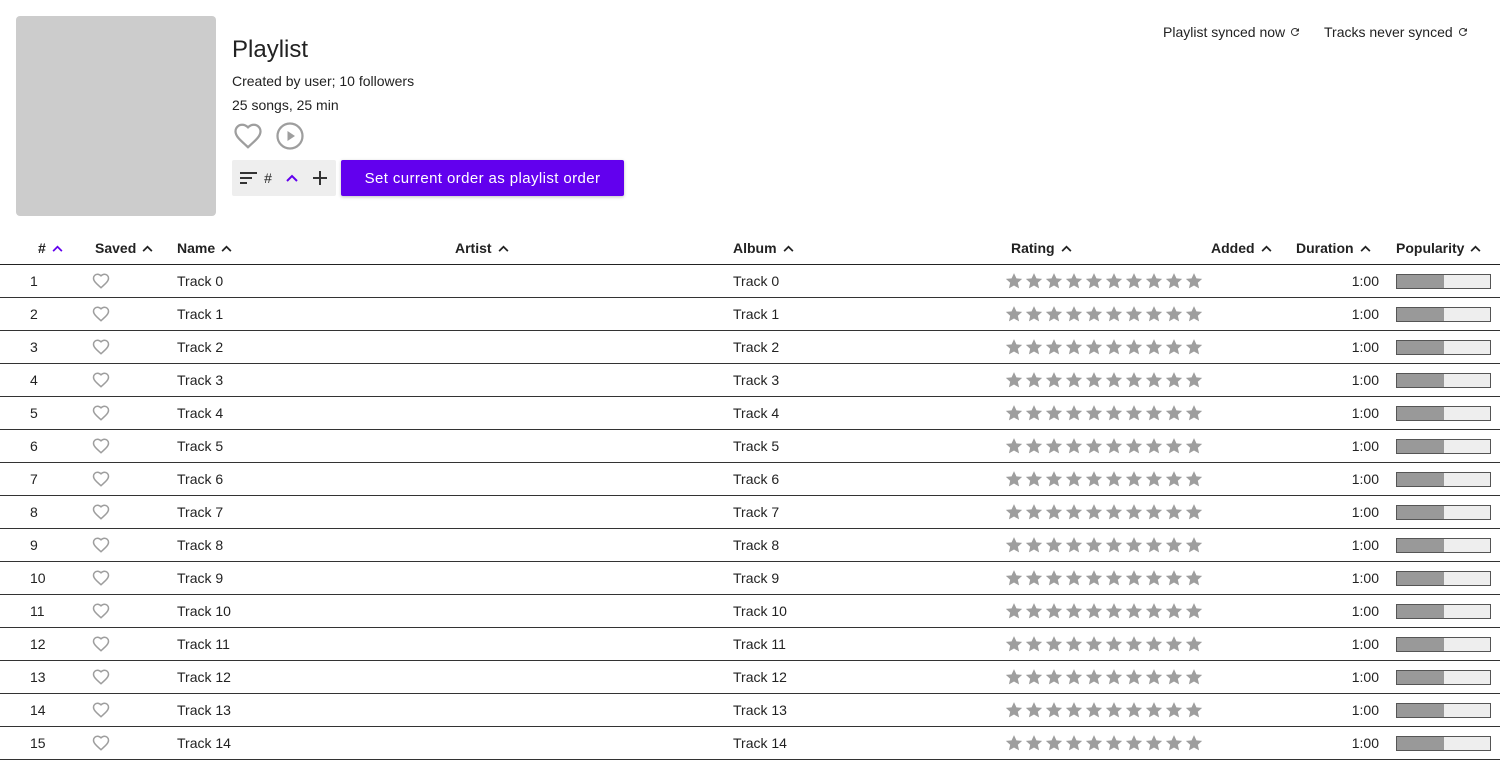  I want to click on table-row: 1 Track 0 Track 0 1:00, so click(750, 281).